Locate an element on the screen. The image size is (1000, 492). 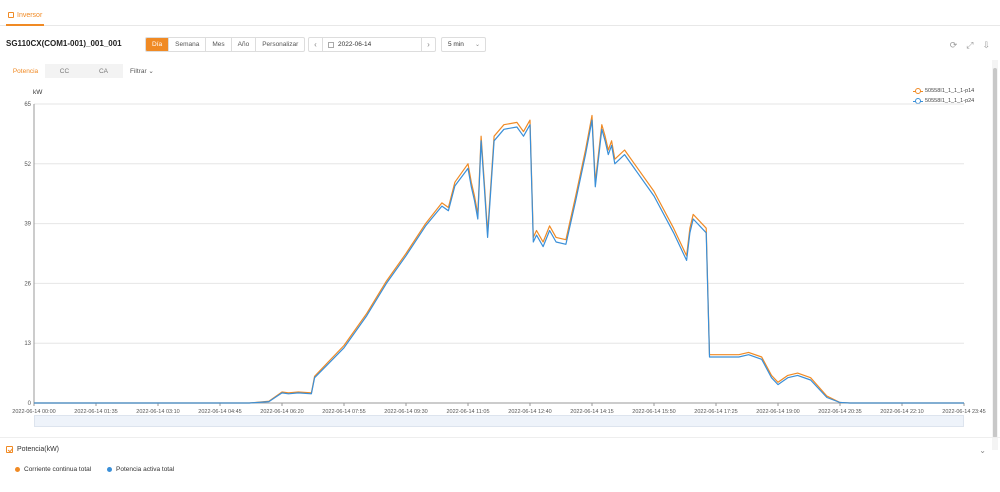
filter-dropdown: Filtrar ⌄ is located at coordinates (142, 71).